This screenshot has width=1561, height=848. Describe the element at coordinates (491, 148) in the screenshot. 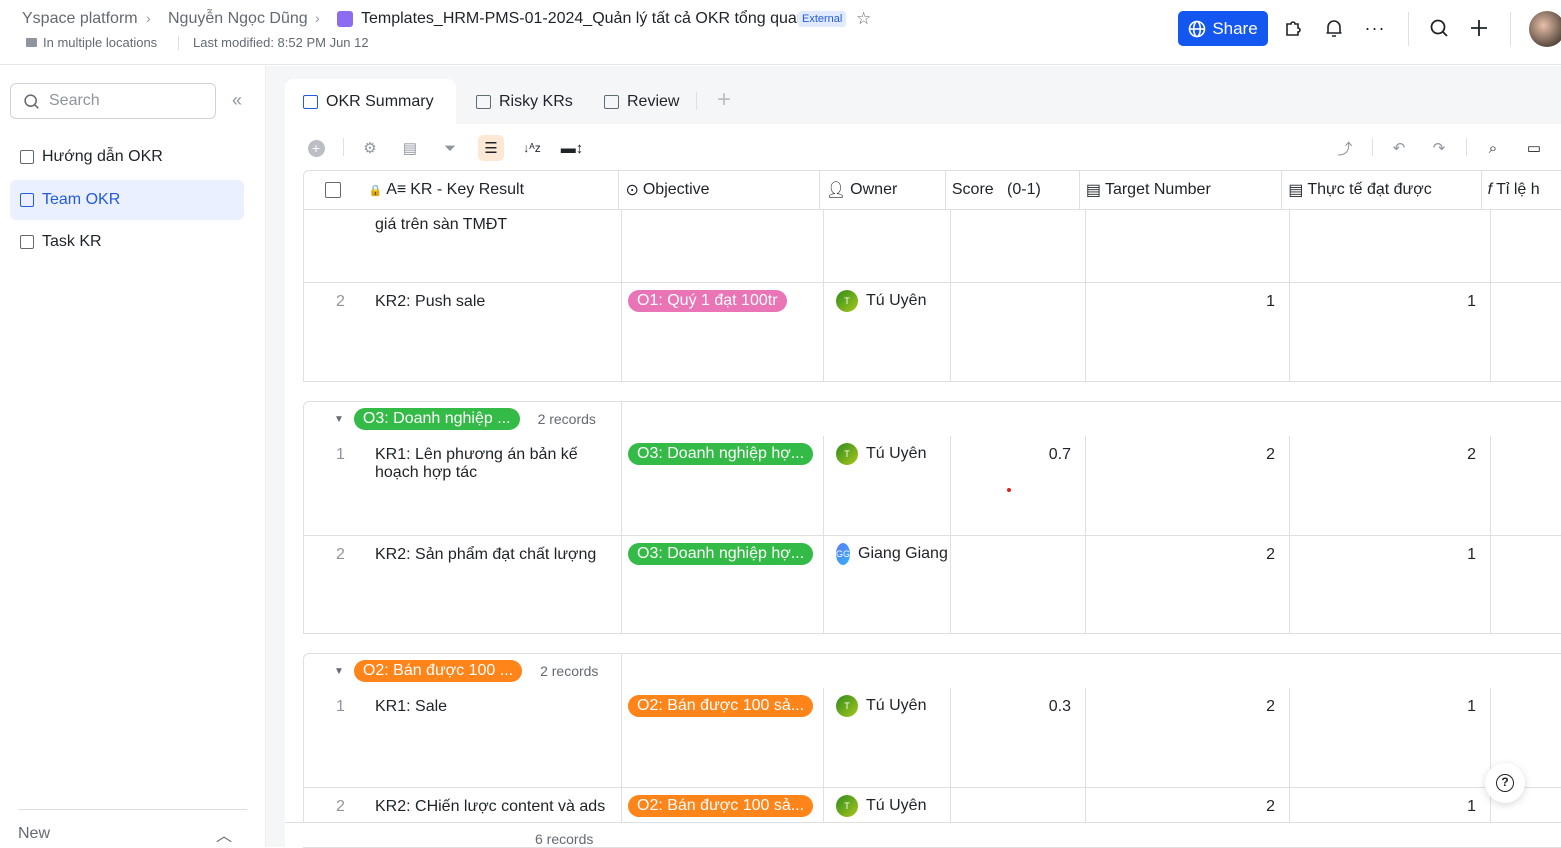

I see `group-icon: ☰` at that location.